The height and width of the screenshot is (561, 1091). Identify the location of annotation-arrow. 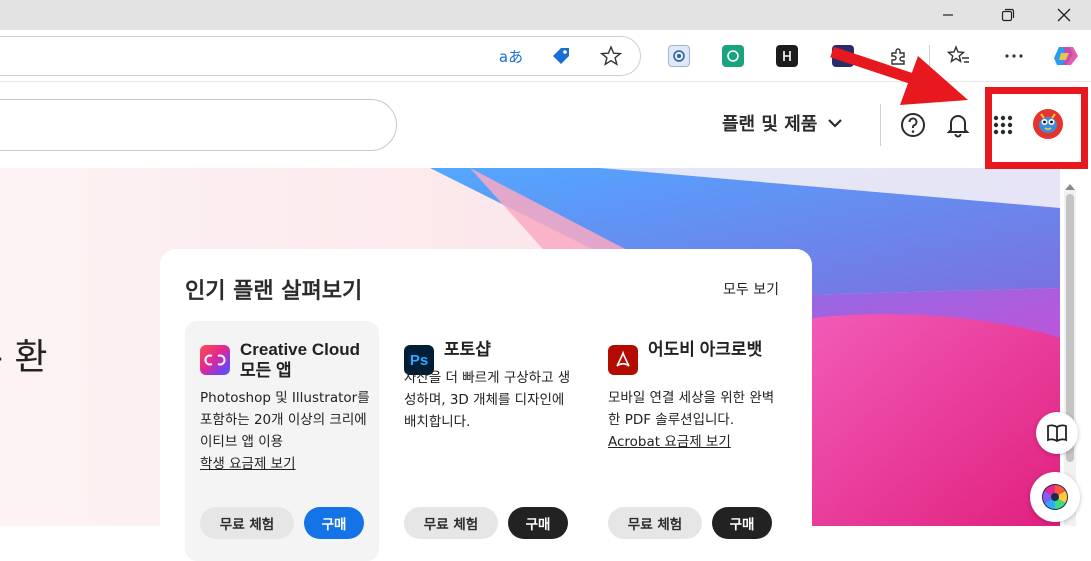
(899, 75).